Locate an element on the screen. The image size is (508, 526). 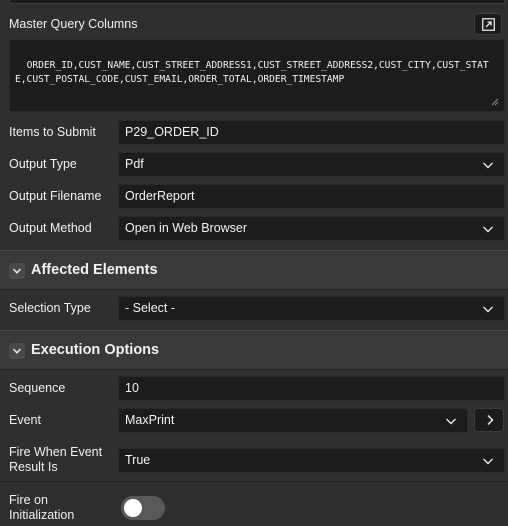
fire-on-initialization-toggle is located at coordinates (143, 508).